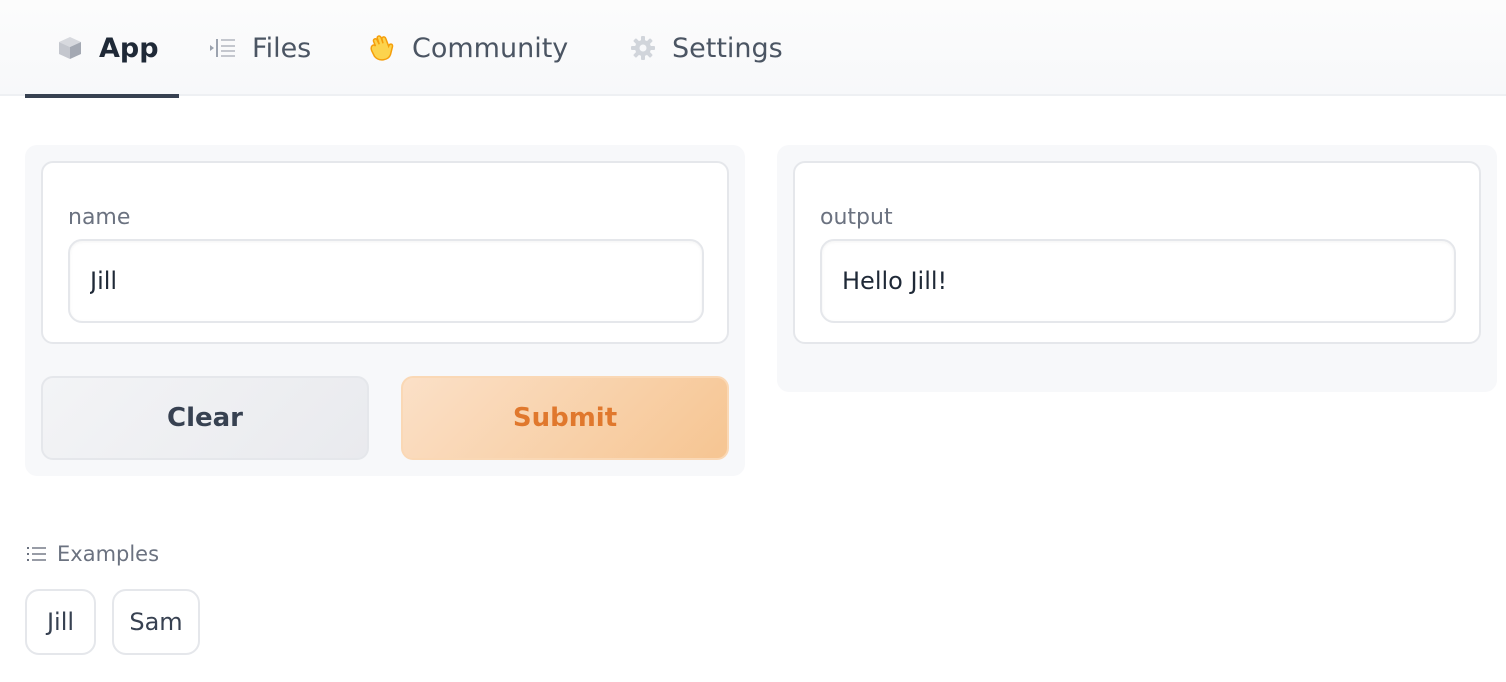  I want to click on tab-settings: Settings, so click(705, 48).